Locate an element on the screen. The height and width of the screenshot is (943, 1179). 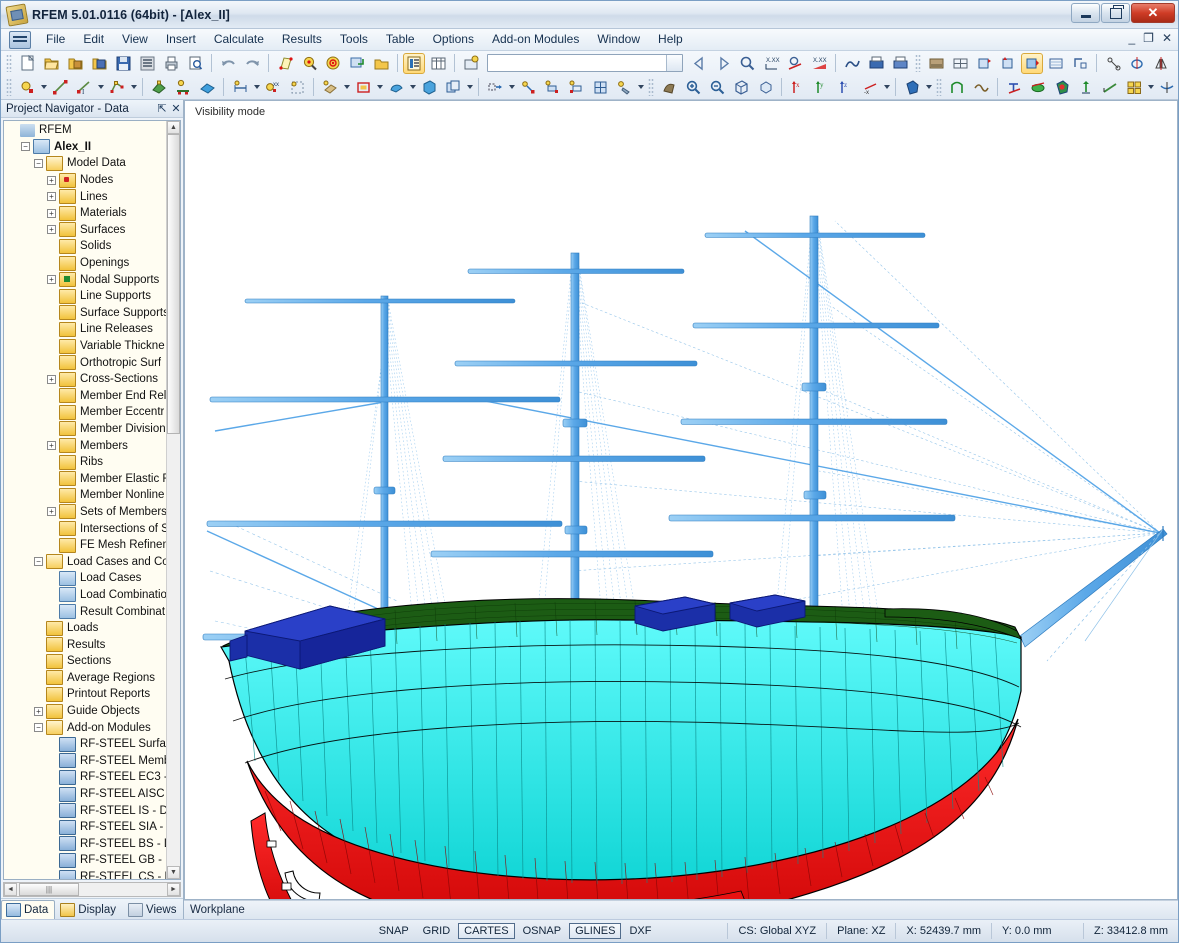
zoom-window-icon is located at coordinates (309, 63).